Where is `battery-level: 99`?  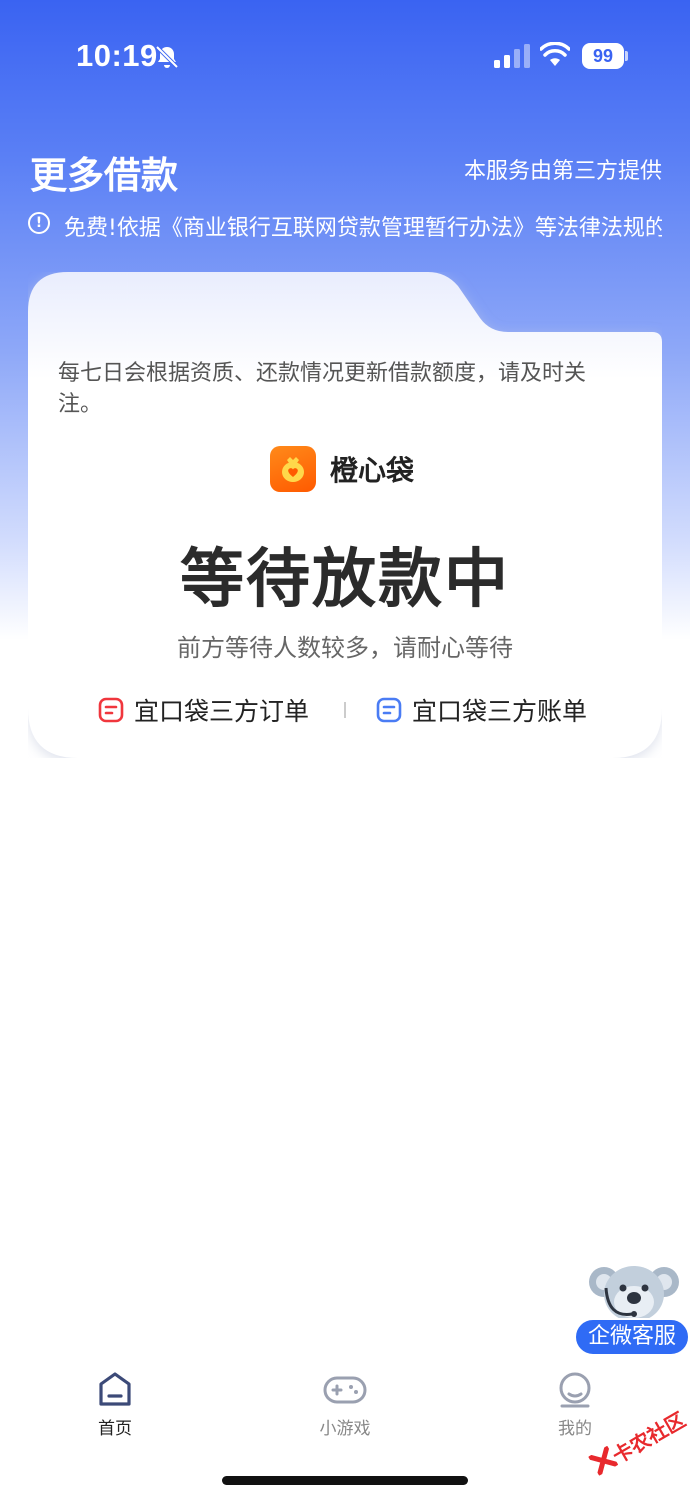 battery-level: 99 is located at coordinates (603, 56).